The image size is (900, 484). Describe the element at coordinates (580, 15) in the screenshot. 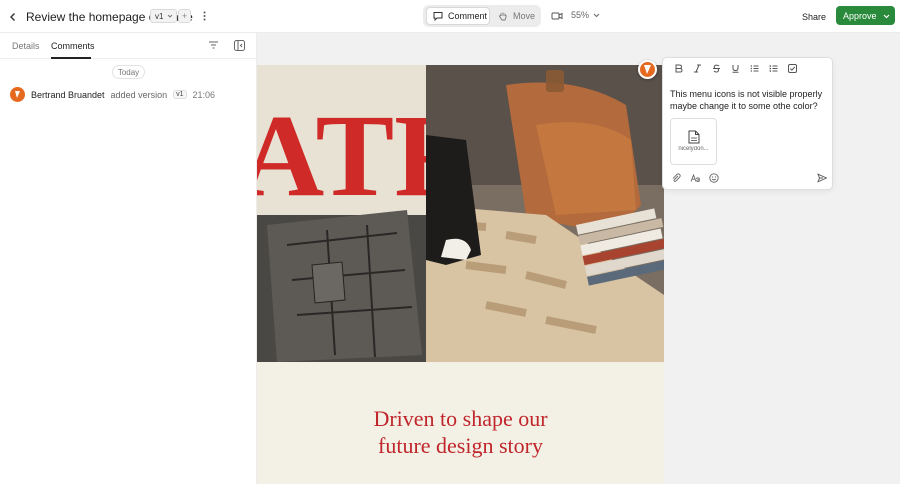

I see `zoom-level: 55%` at that location.